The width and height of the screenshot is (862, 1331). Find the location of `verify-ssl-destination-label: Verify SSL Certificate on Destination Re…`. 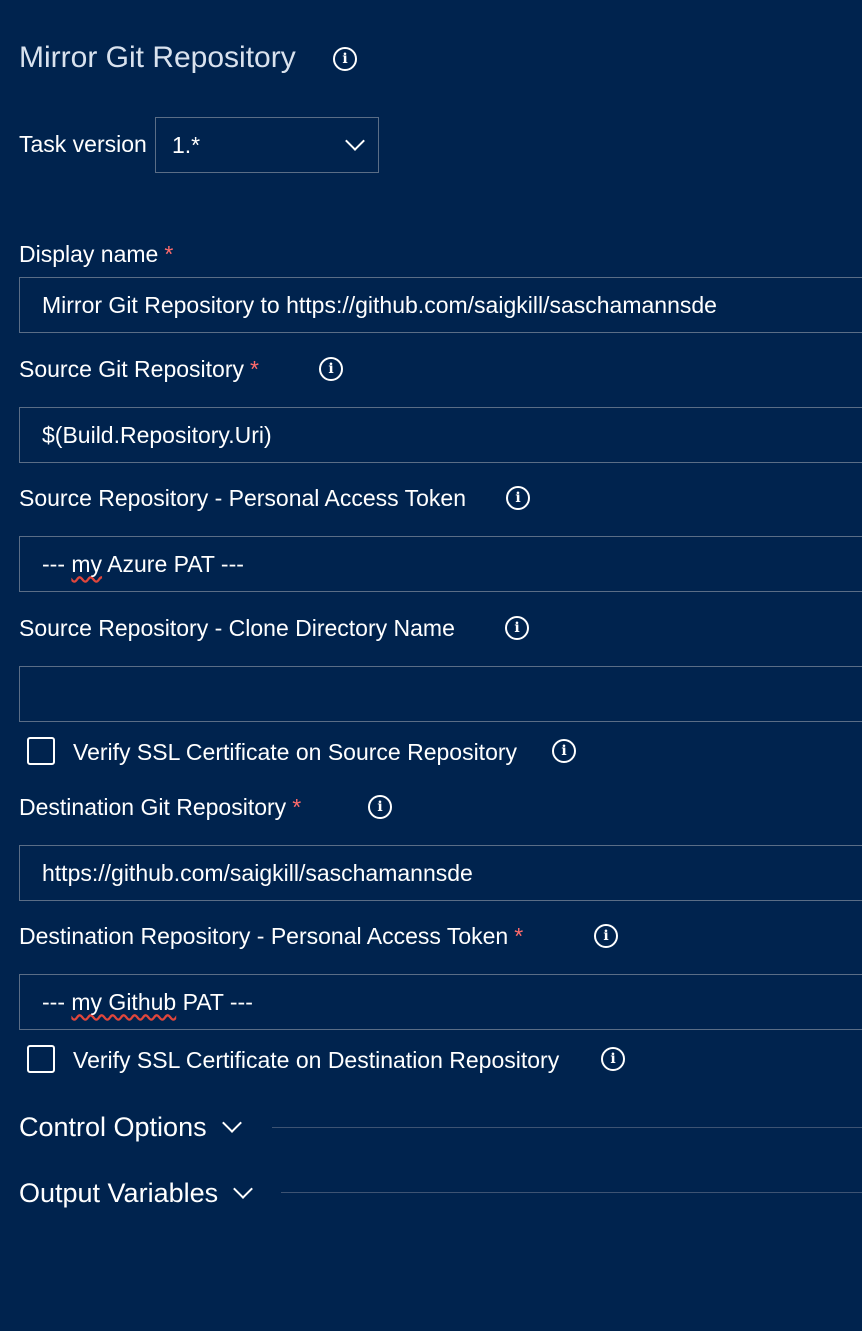

verify-ssl-destination-label: Verify SSL Certificate on Destination Re… is located at coordinates (316, 1060).